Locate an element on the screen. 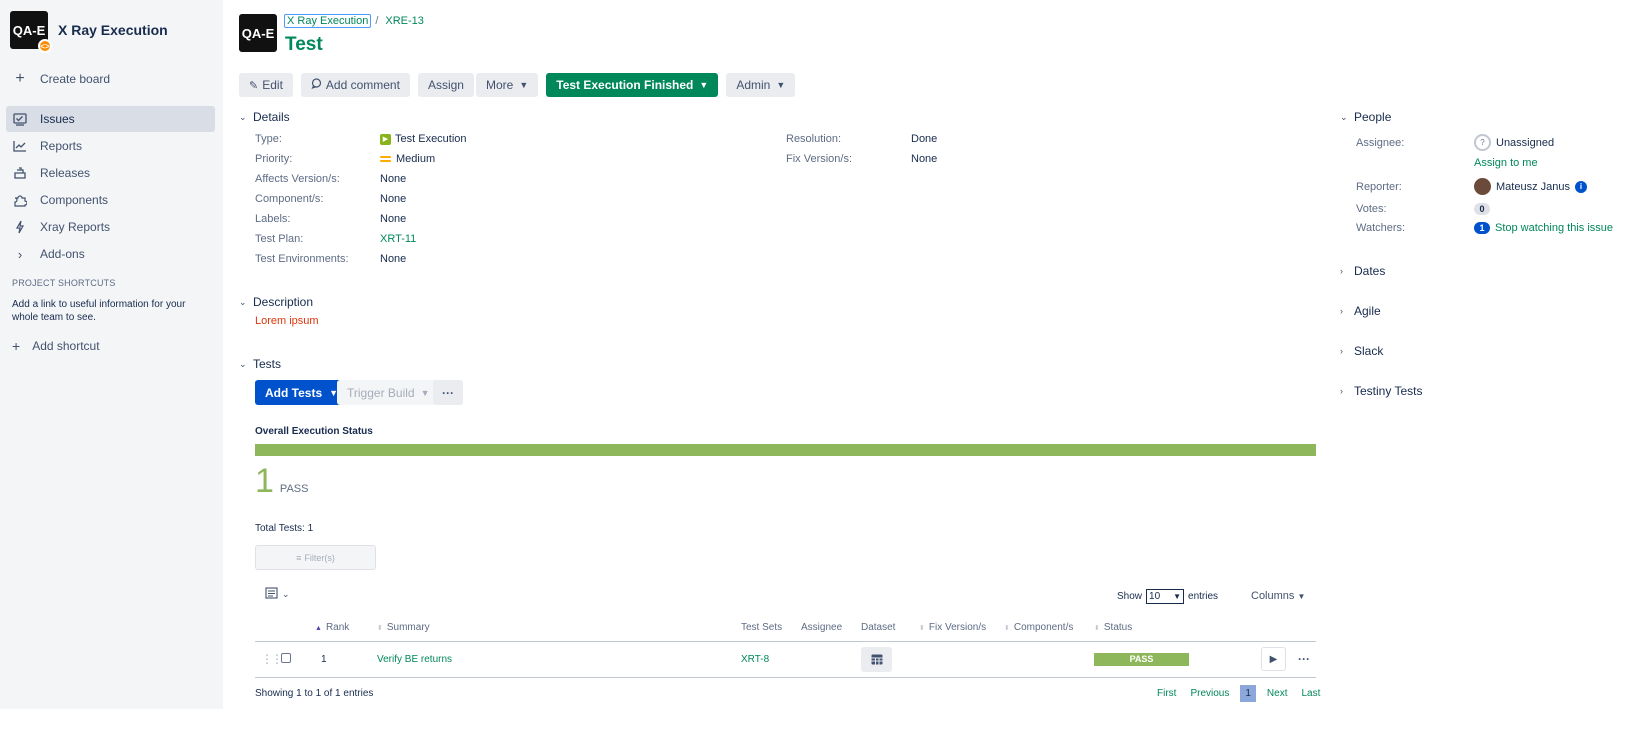  sidebar-item-xray-reports: Xray Reports is located at coordinates (110, 227).